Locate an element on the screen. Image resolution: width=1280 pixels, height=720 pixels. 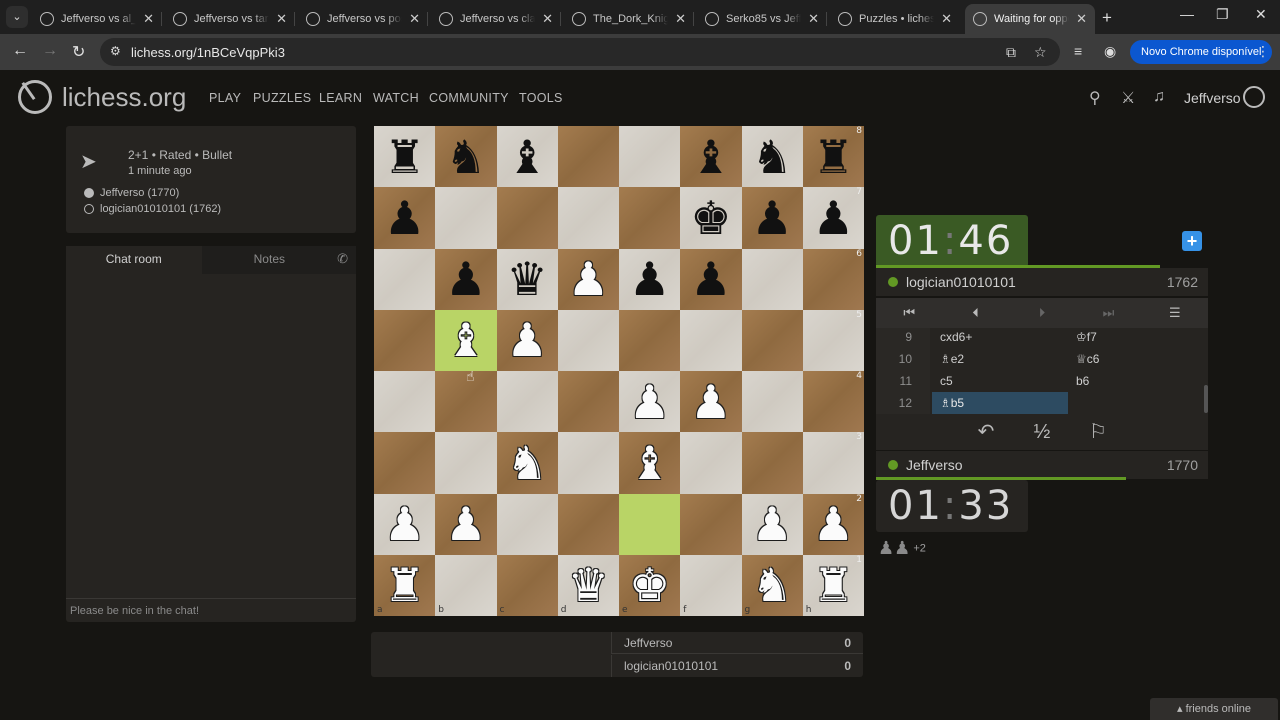
crosstable-row: Jeffverso 0 is located at coordinates (737, 643).